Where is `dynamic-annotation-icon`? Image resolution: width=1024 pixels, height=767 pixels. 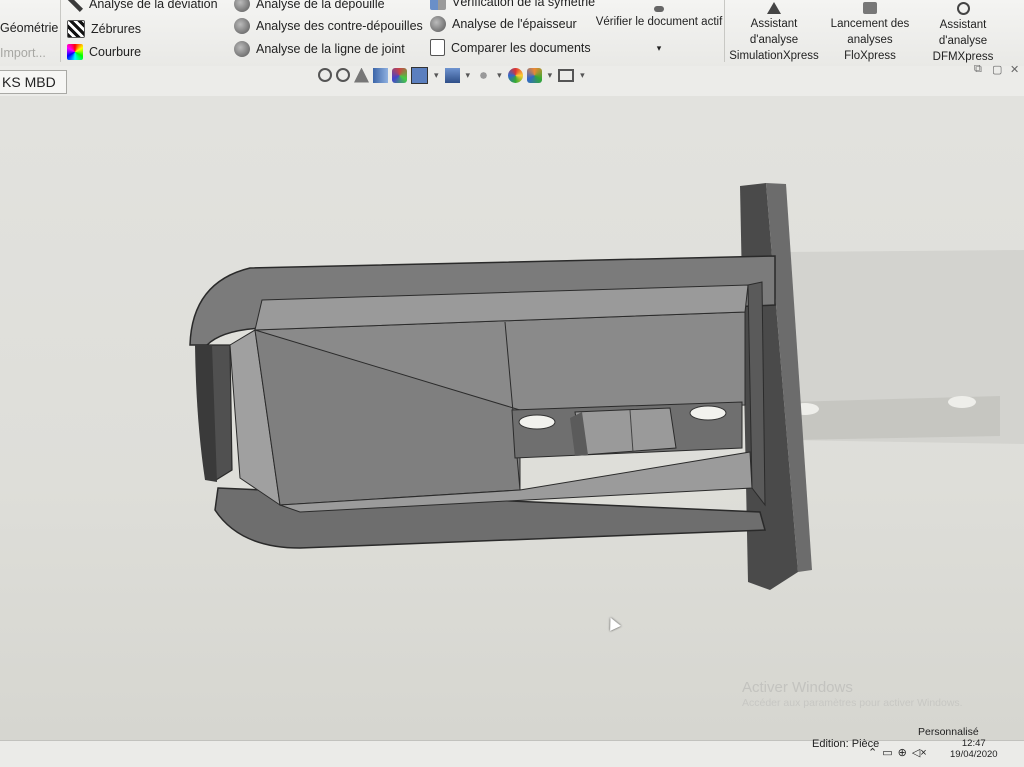
dynamic-annotation-icon is located at coordinates (399, 75).